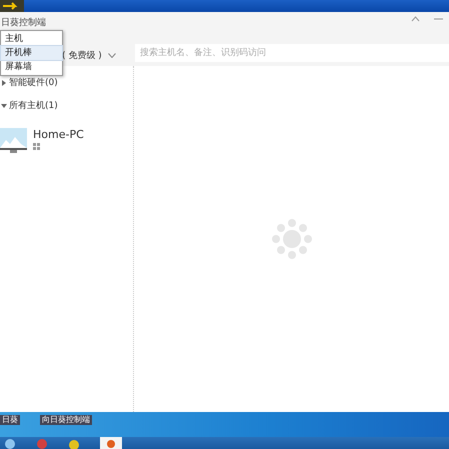  Describe the element at coordinates (23, 22) in the screenshot. I see `window-title: 日葵控制端` at that location.